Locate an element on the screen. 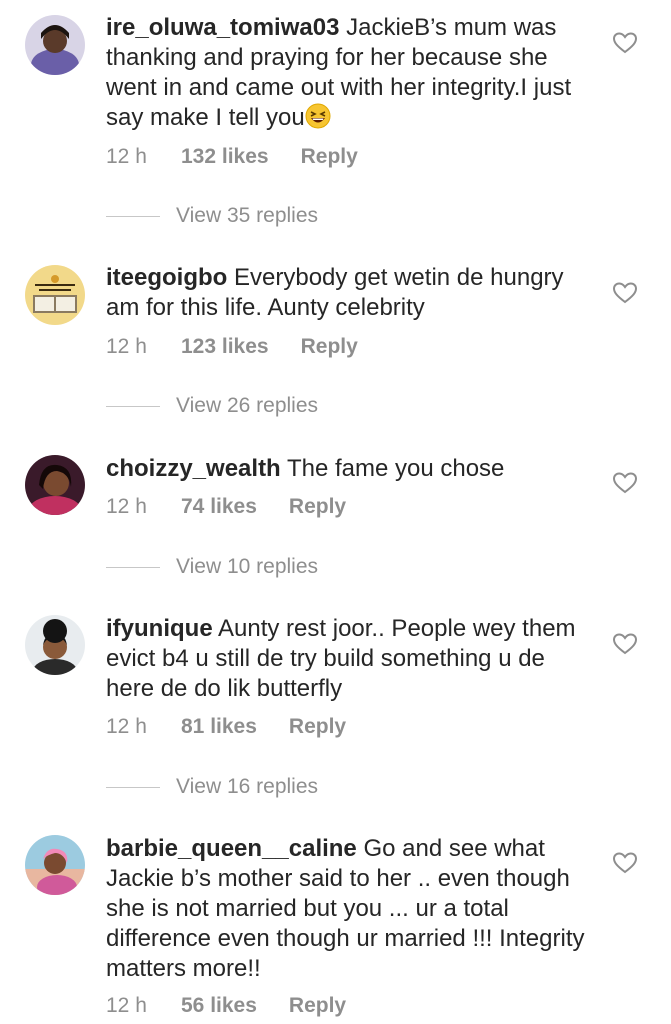 This screenshot has height=1024, width=671. view-replies-label: View 35 replies is located at coordinates (247, 215).